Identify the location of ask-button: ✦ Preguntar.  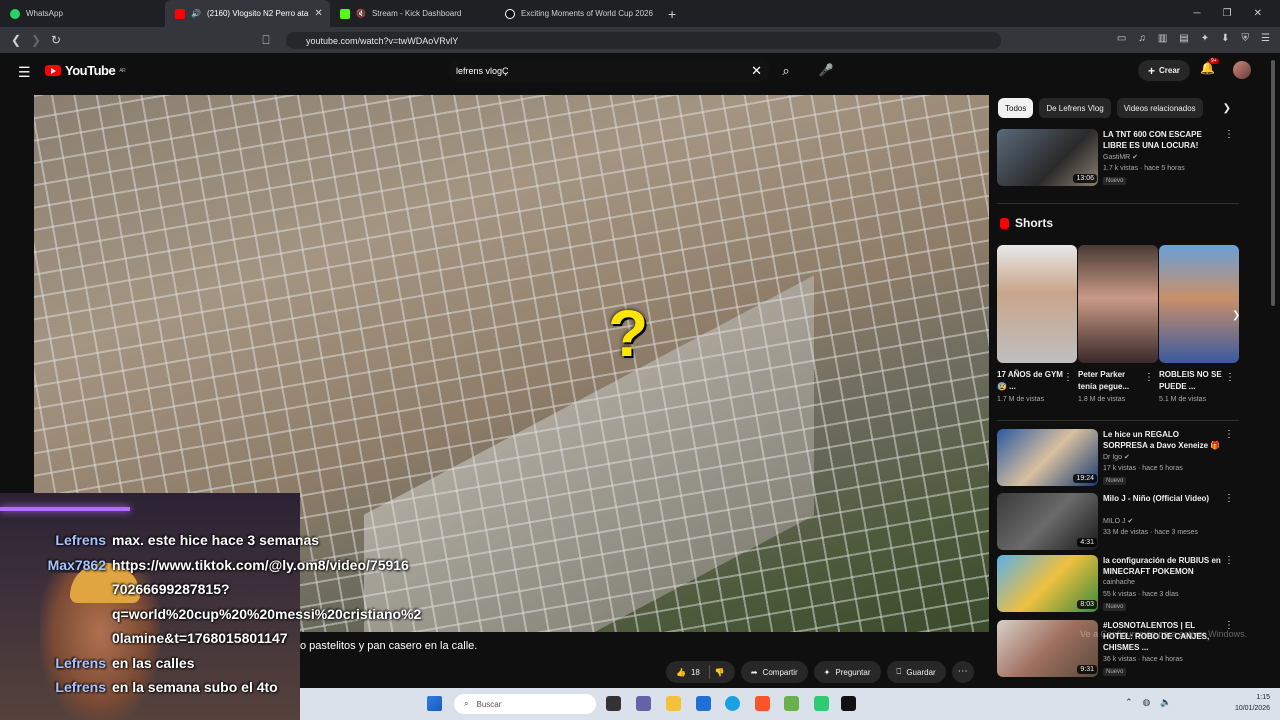
(847, 672).